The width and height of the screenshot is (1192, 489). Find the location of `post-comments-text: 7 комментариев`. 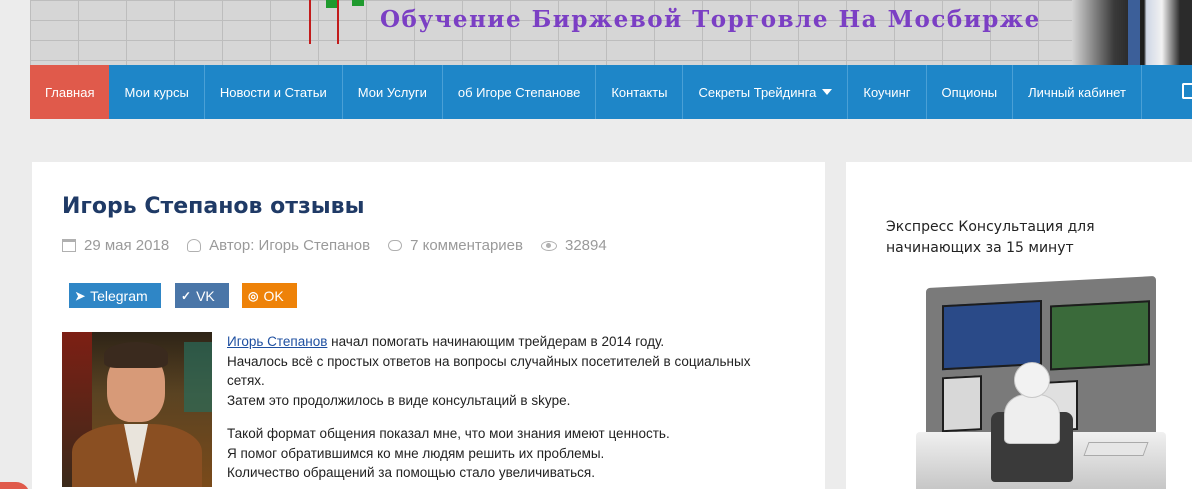

post-comments-text: 7 комментариев is located at coordinates (466, 245).